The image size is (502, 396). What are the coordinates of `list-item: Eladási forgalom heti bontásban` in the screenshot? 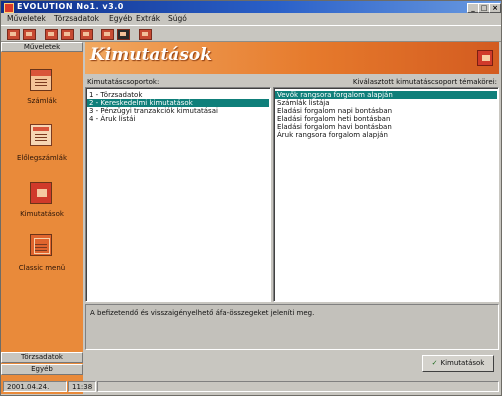 It's located at (386, 119).